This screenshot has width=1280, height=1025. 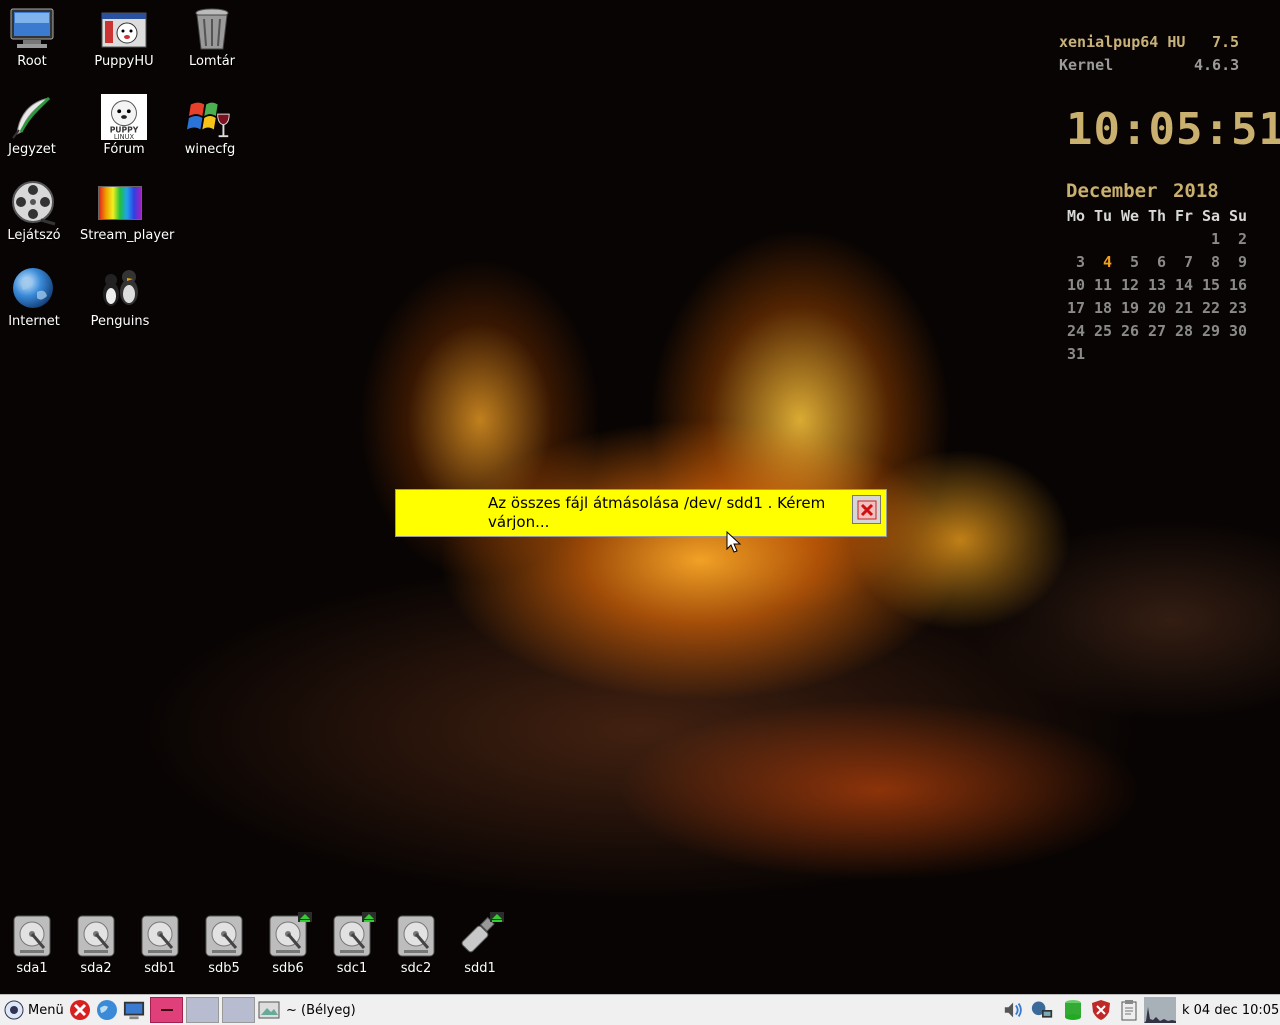 I want to click on globe-icon, so click(x=107, y=1010).